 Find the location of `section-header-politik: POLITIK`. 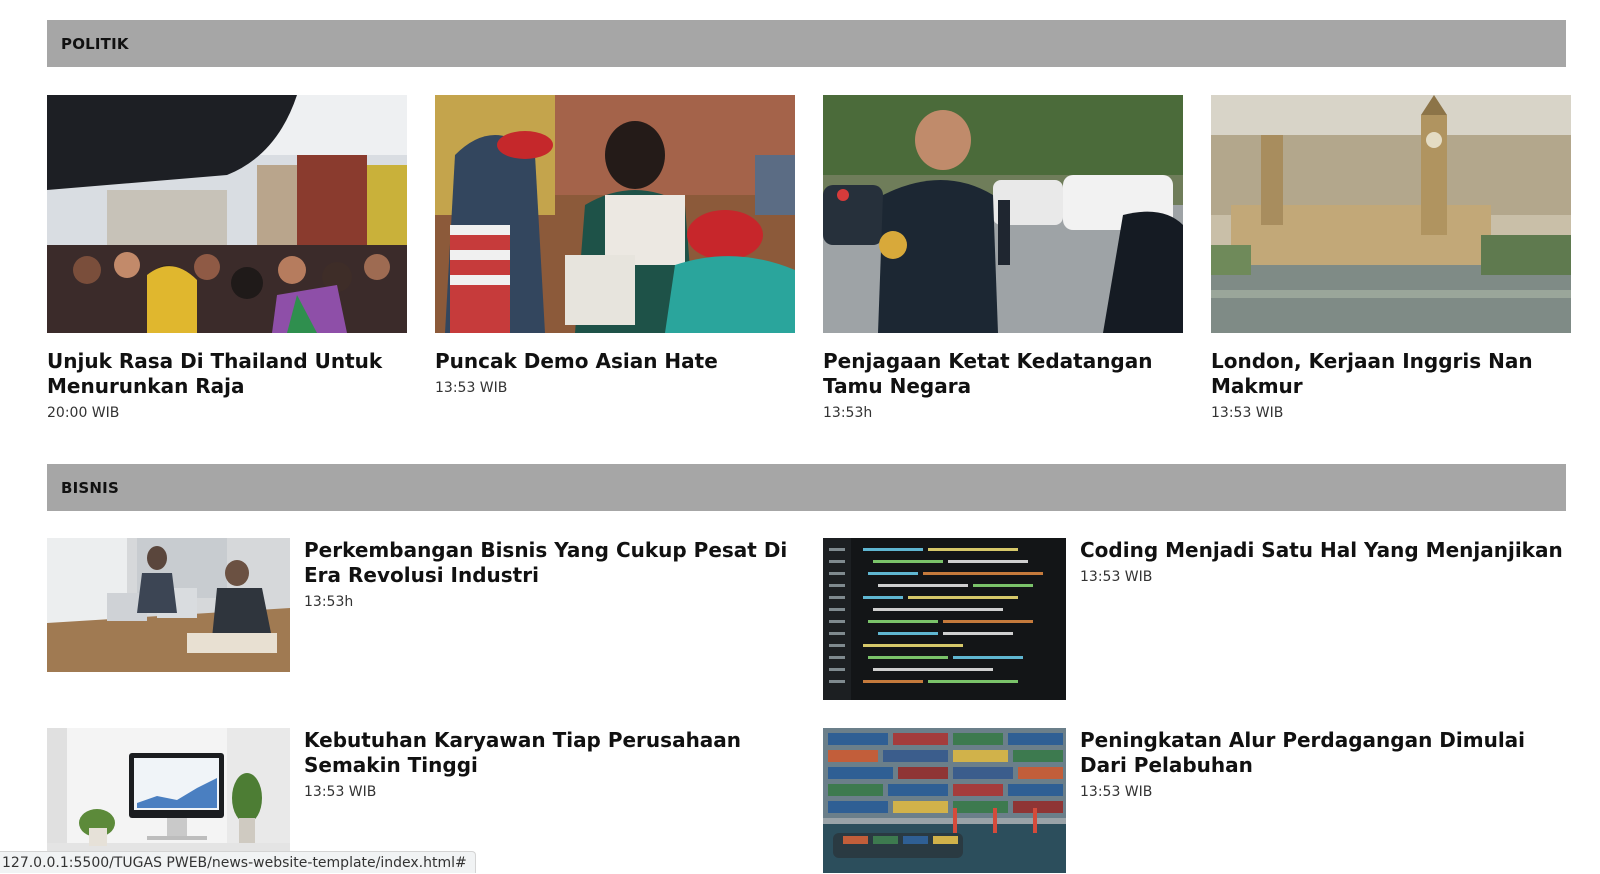

section-header-politik: POLITIK is located at coordinates (806, 43).